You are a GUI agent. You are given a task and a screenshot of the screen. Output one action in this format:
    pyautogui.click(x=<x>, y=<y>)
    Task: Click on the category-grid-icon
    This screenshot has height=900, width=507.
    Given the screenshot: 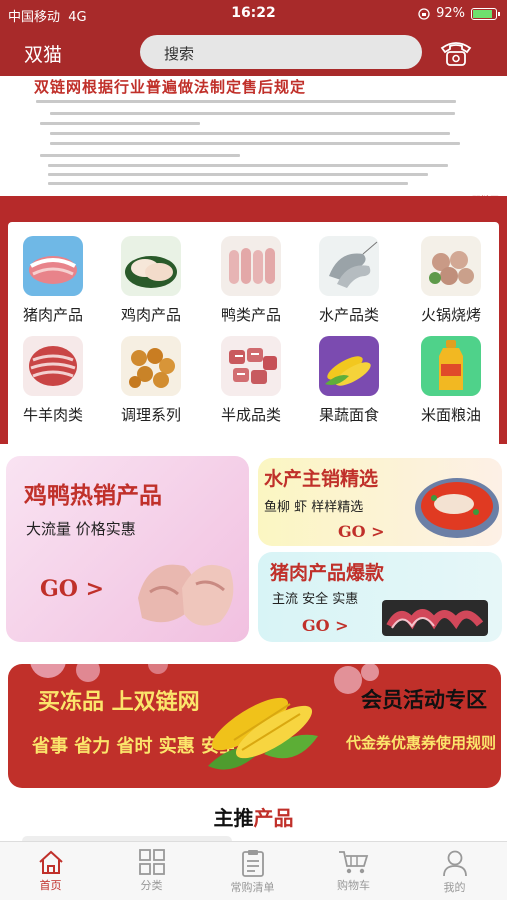 What is the action you would take?
    pyautogui.click(x=151, y=862)
    